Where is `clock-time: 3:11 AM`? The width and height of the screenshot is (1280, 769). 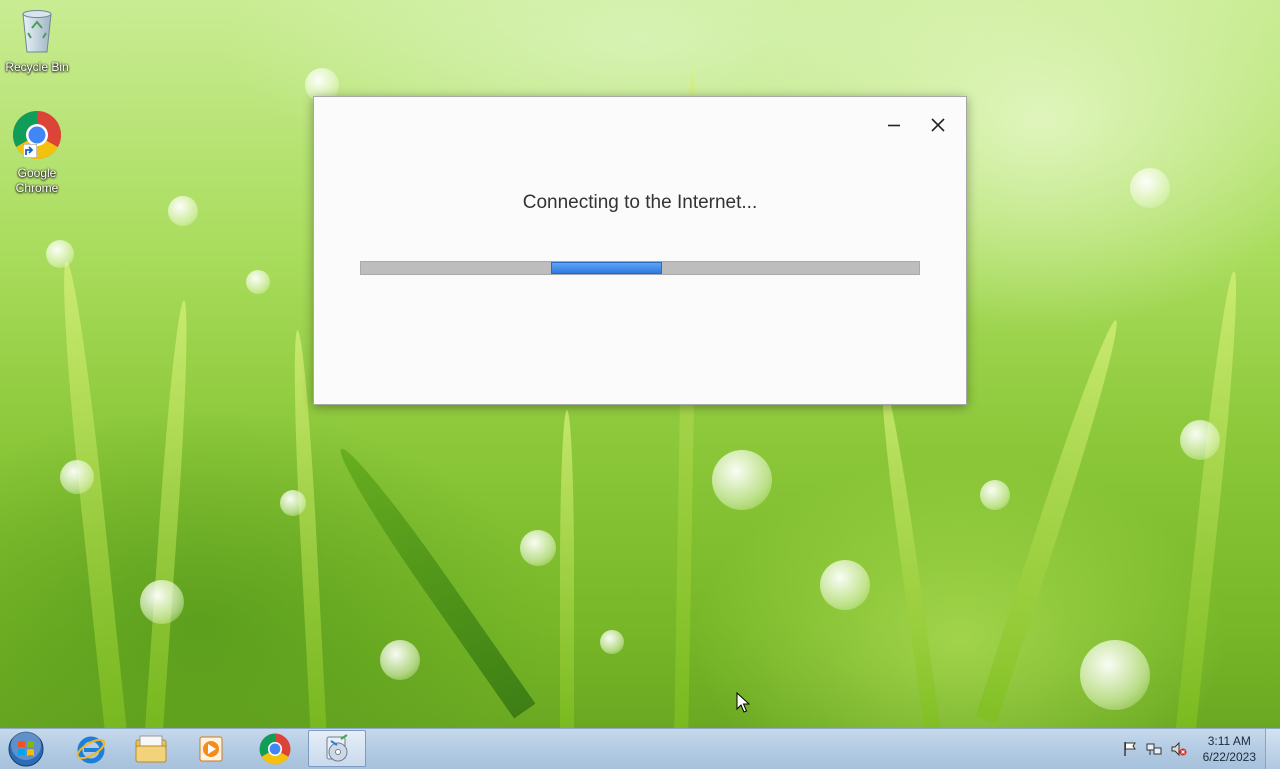 clock-time: 3:11 AM is located at coordinates (1229, 741).